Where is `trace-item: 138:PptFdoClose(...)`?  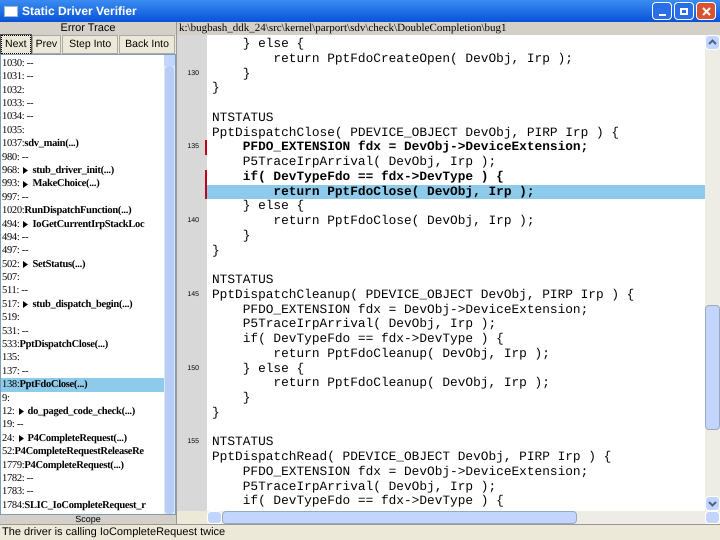 trace-item: 138:PptFdoClose(...) is located at coordinates (82, 385).